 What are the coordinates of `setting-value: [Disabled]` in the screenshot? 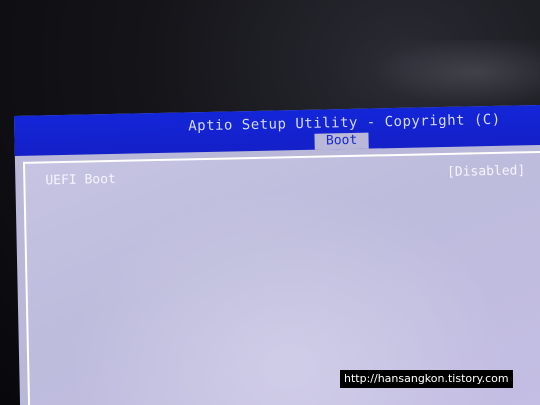 It's located at (486, 171).